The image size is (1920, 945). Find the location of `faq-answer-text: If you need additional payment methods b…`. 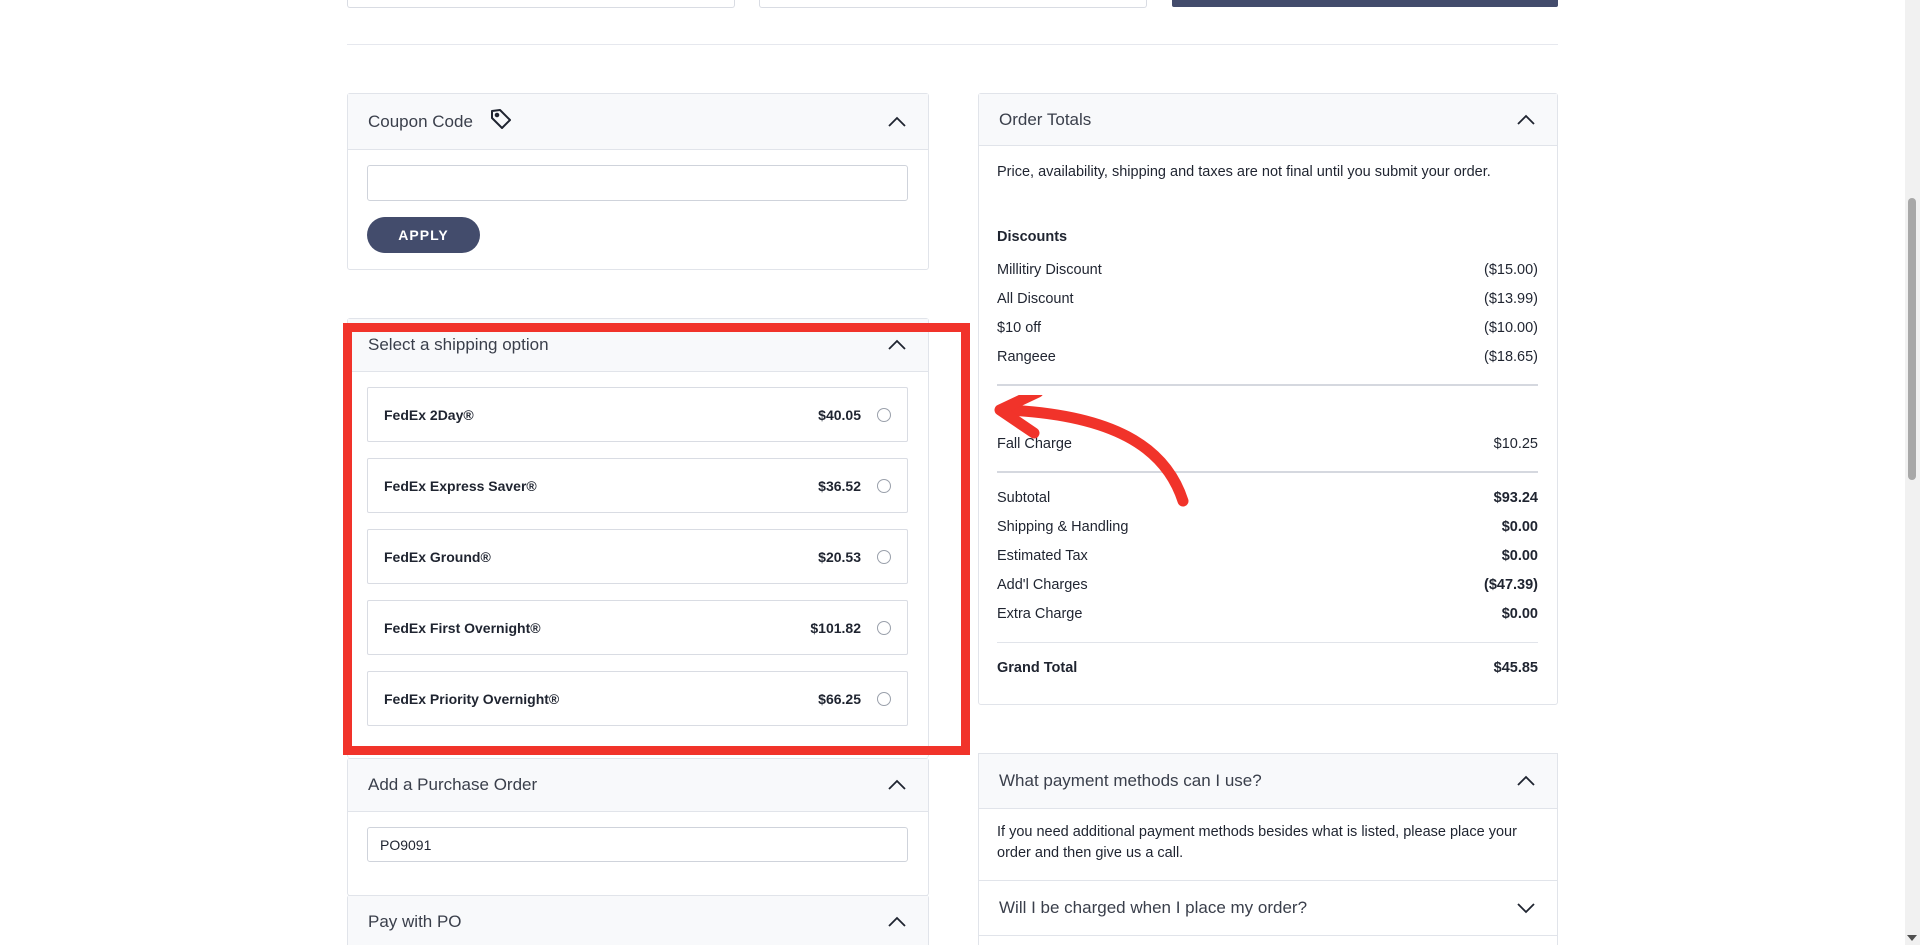

faq-answer-text: If you need additional payment methods b… is located at coordinates (1257, 842).